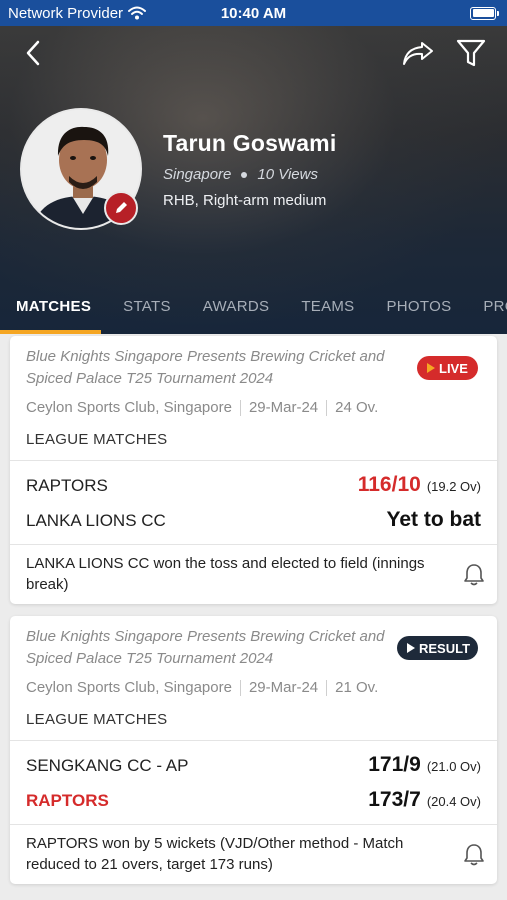 The width and height of the screenshot is (507, 900). What do you see at coordinates (50, 332) in the screenshot?
I see `active-tab-indicator` at bounding box center [50, 332].